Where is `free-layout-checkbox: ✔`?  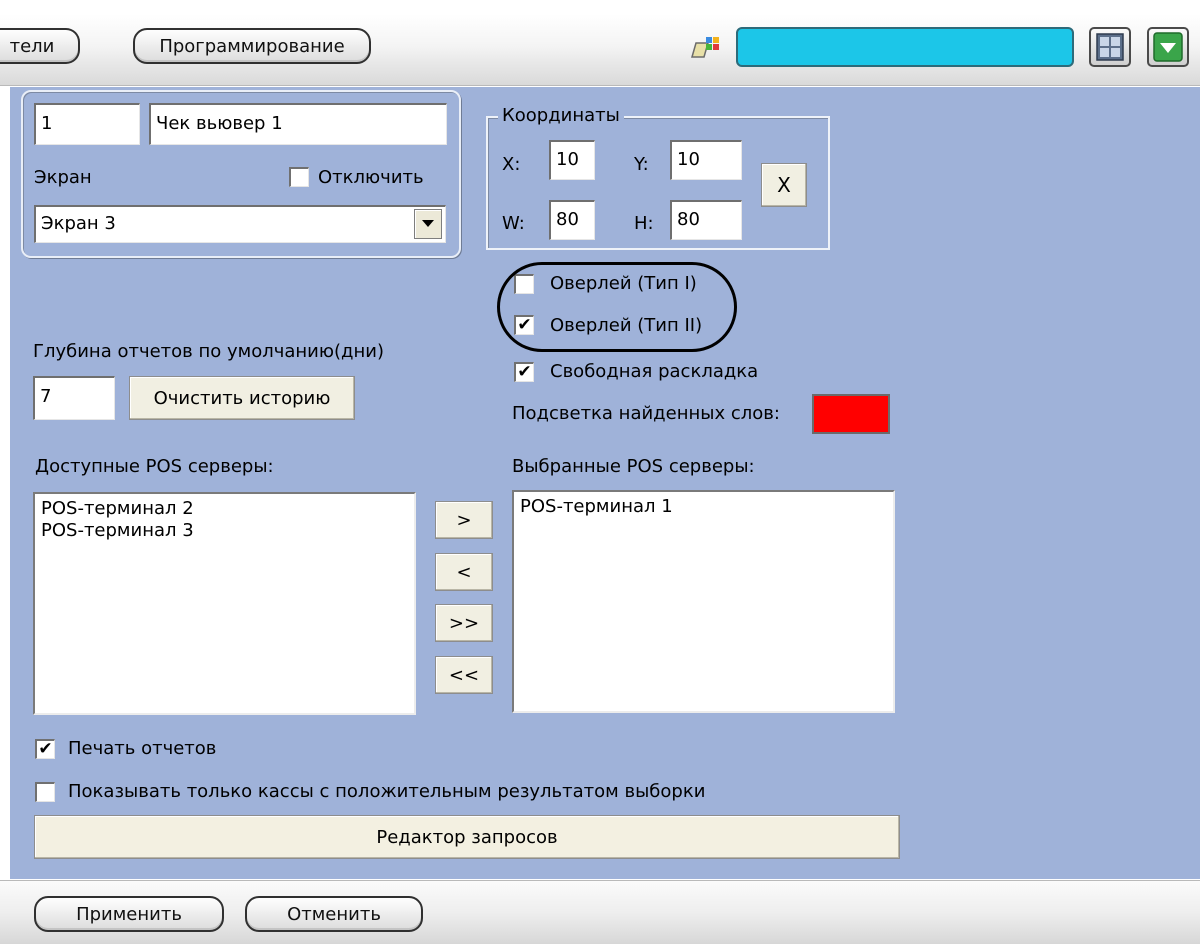 free-layout-checkbox: ✔ is located at coordinates (524, 372).